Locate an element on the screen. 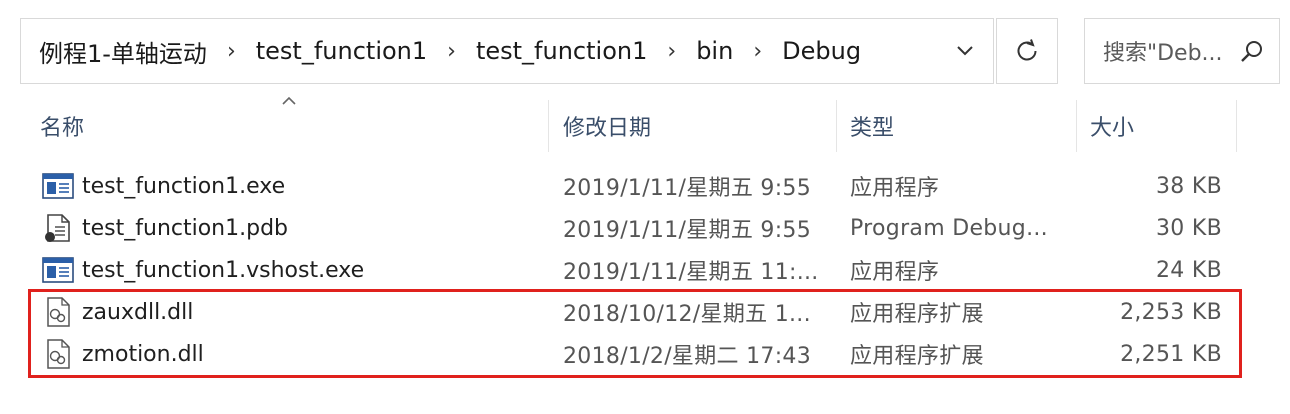 The height and width of the screenshot is (414, 1290). file-size: 30 KB is located at coordinates (1188, 228).